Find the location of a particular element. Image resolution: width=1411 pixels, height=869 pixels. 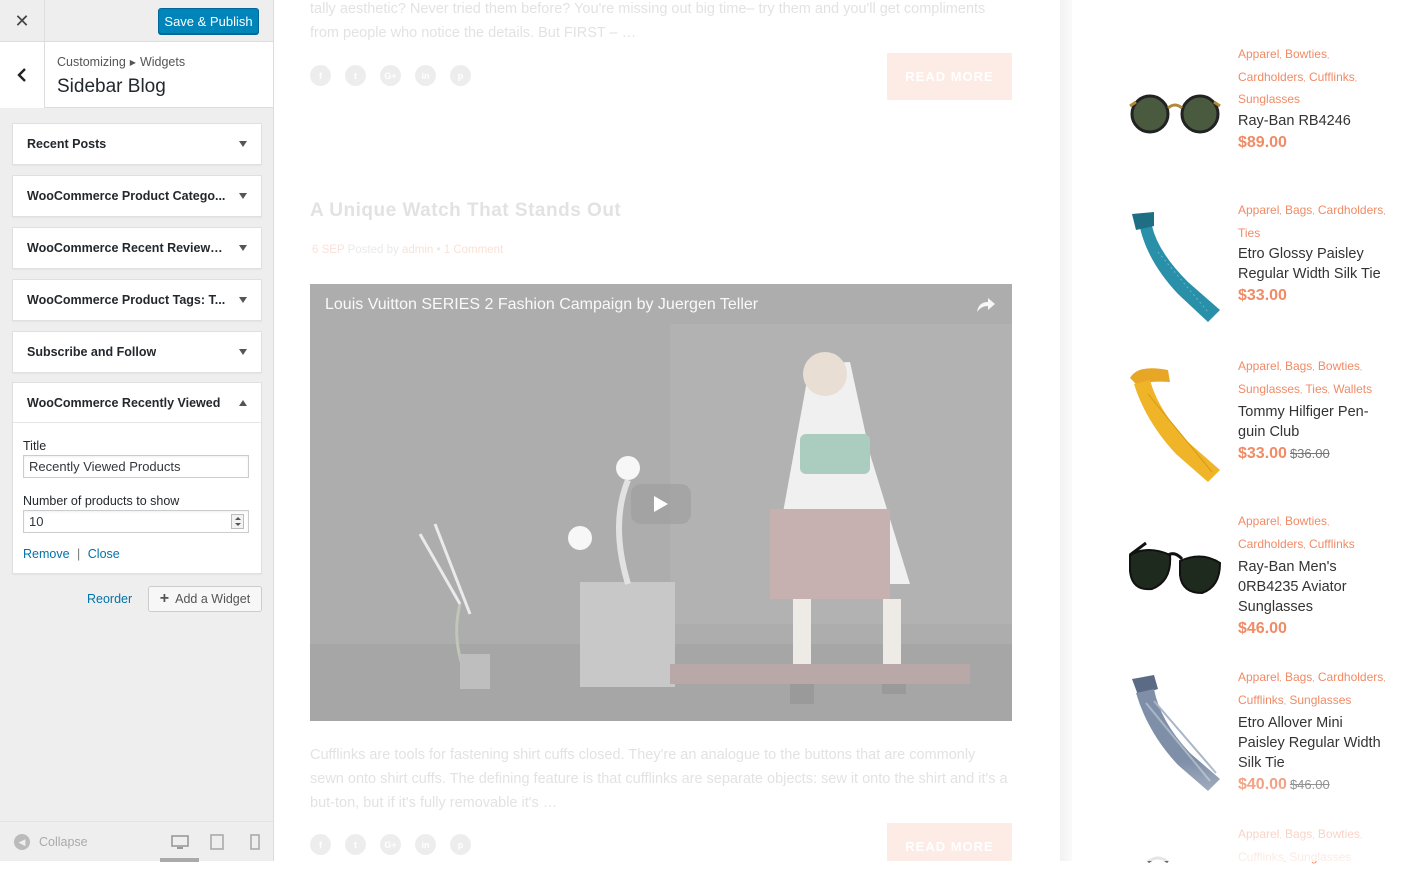

post-title: A Unique Watch That Stands Out is located at coordinates (465, 211).